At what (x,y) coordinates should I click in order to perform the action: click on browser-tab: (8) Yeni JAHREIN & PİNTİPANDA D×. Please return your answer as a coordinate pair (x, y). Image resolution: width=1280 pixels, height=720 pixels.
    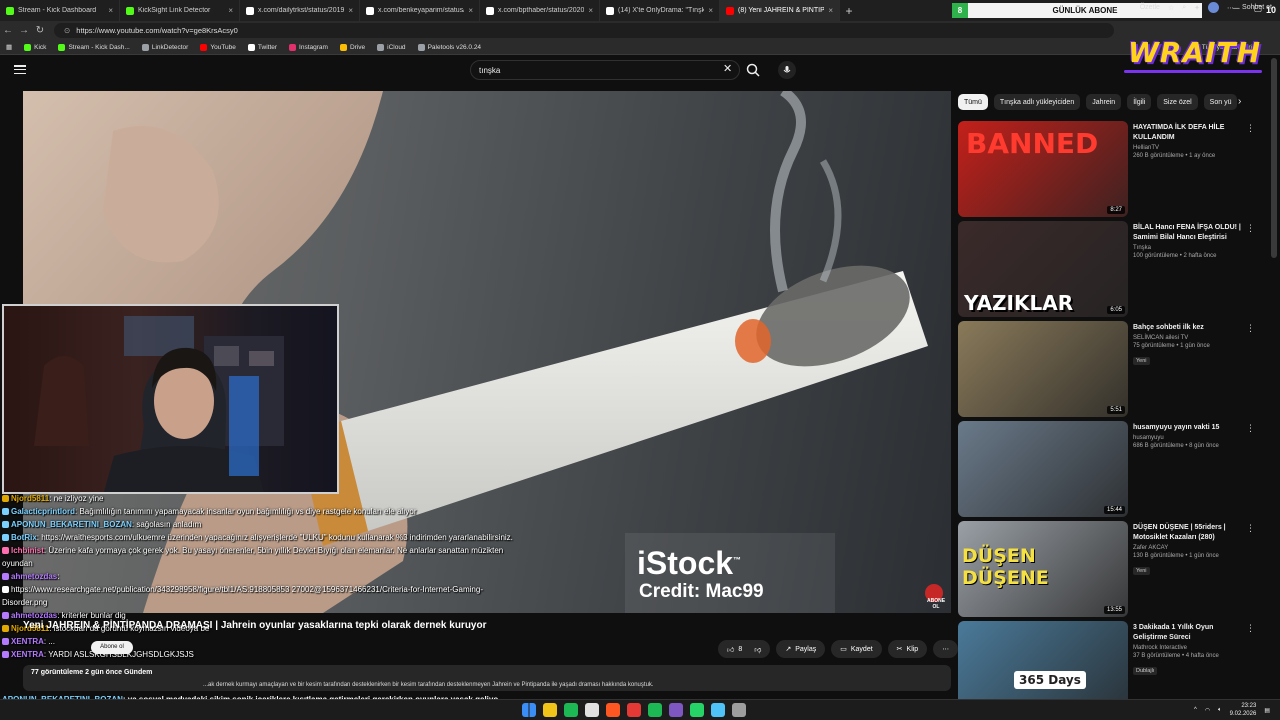
    Looking at the image, I should click on (780, 10).